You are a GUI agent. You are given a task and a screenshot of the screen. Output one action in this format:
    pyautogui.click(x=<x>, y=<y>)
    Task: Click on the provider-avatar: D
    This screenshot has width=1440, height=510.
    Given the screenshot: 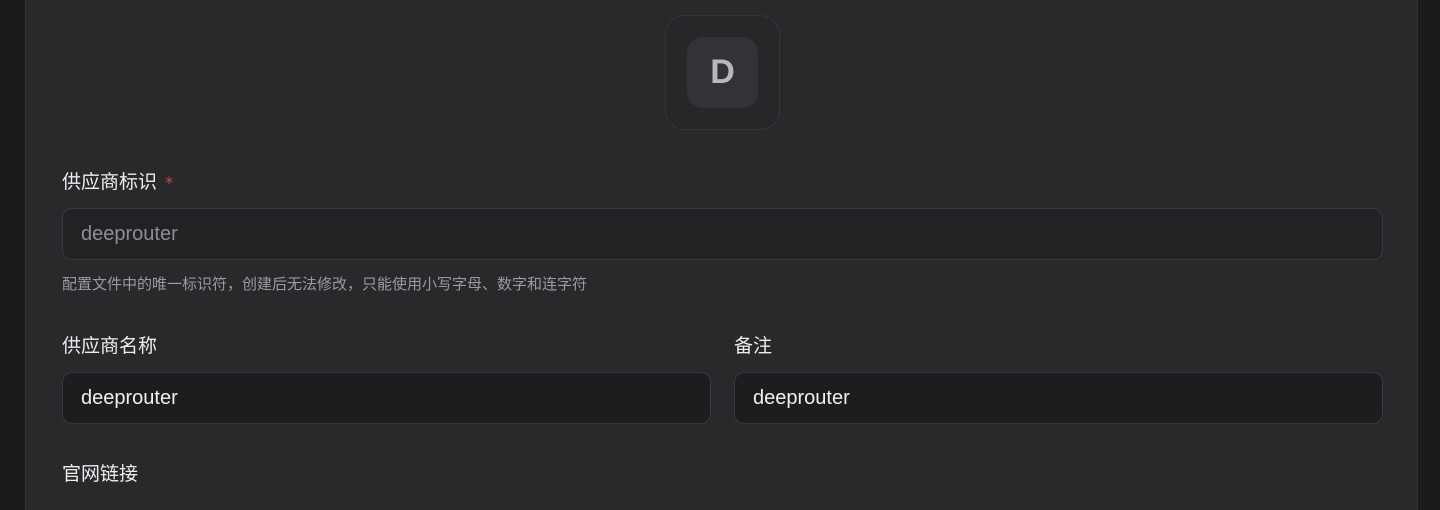 What is the action you would take?
    pyautogui.click(x=722, y=72)
    